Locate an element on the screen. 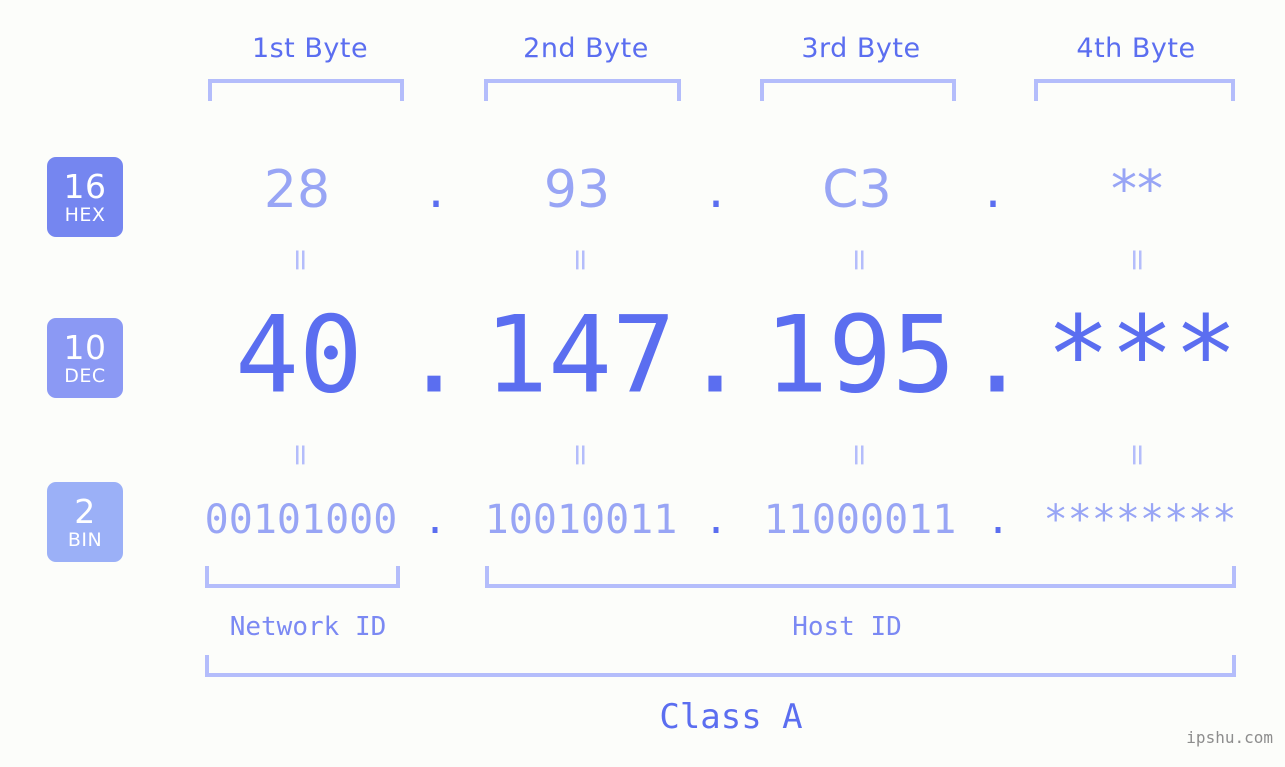 Image resolution: width=1285 pixels, height=767 pixels. equals-sign-2-3: = is located at coordinates (859, 455).